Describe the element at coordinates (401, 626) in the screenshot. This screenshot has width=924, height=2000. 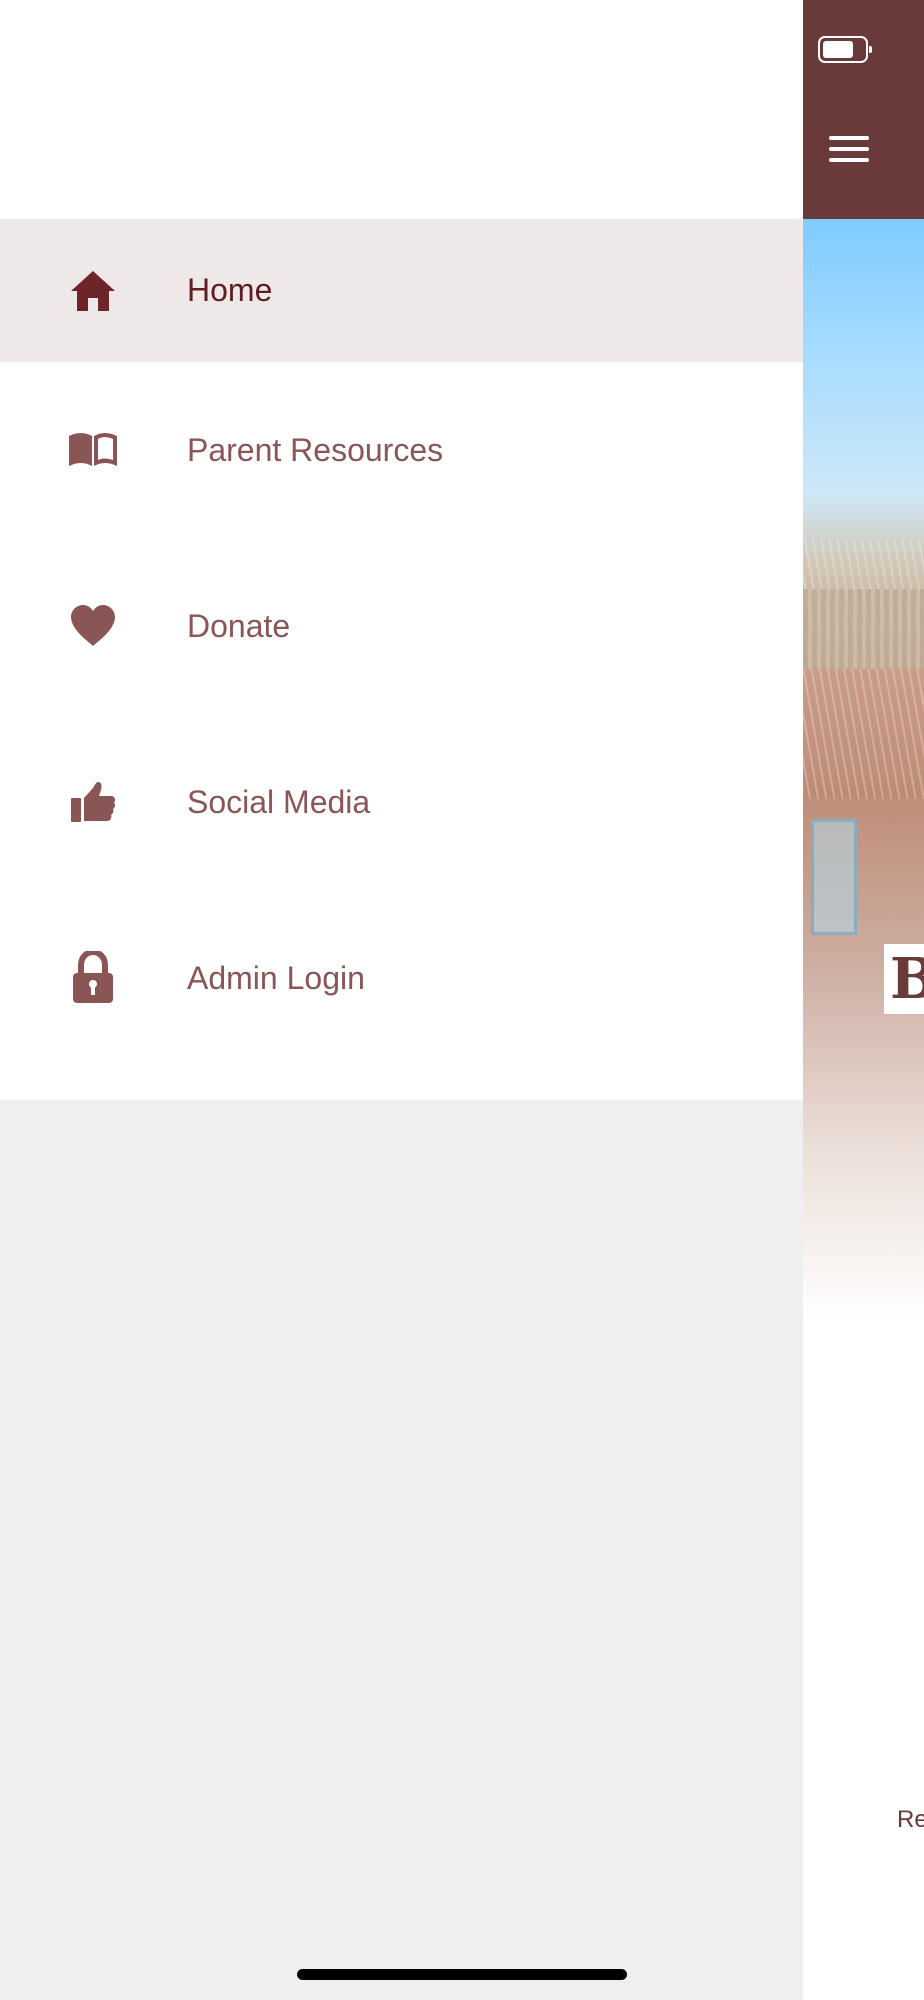
I see `menu-item-donate: Donate` at that location.